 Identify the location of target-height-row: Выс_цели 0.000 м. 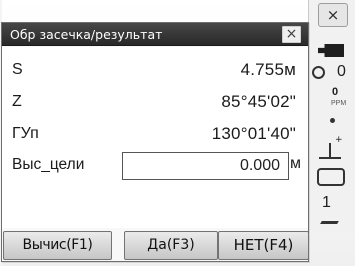
(157, 165).